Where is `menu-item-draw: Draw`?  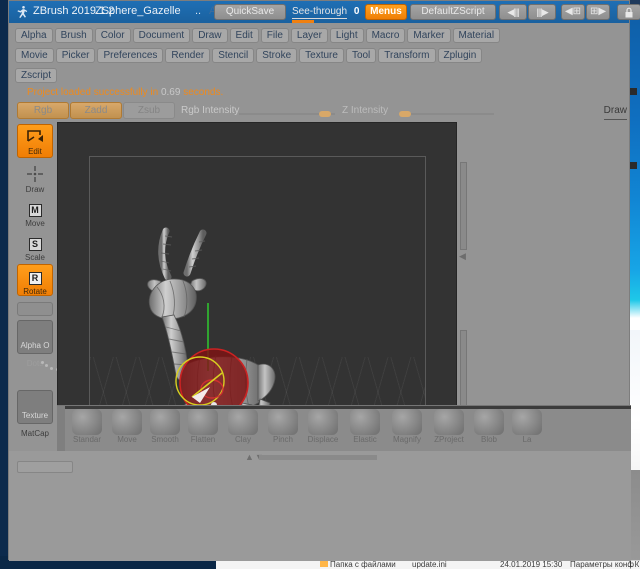 menu-item-draw: Draw is located at coordinates (210, 35).